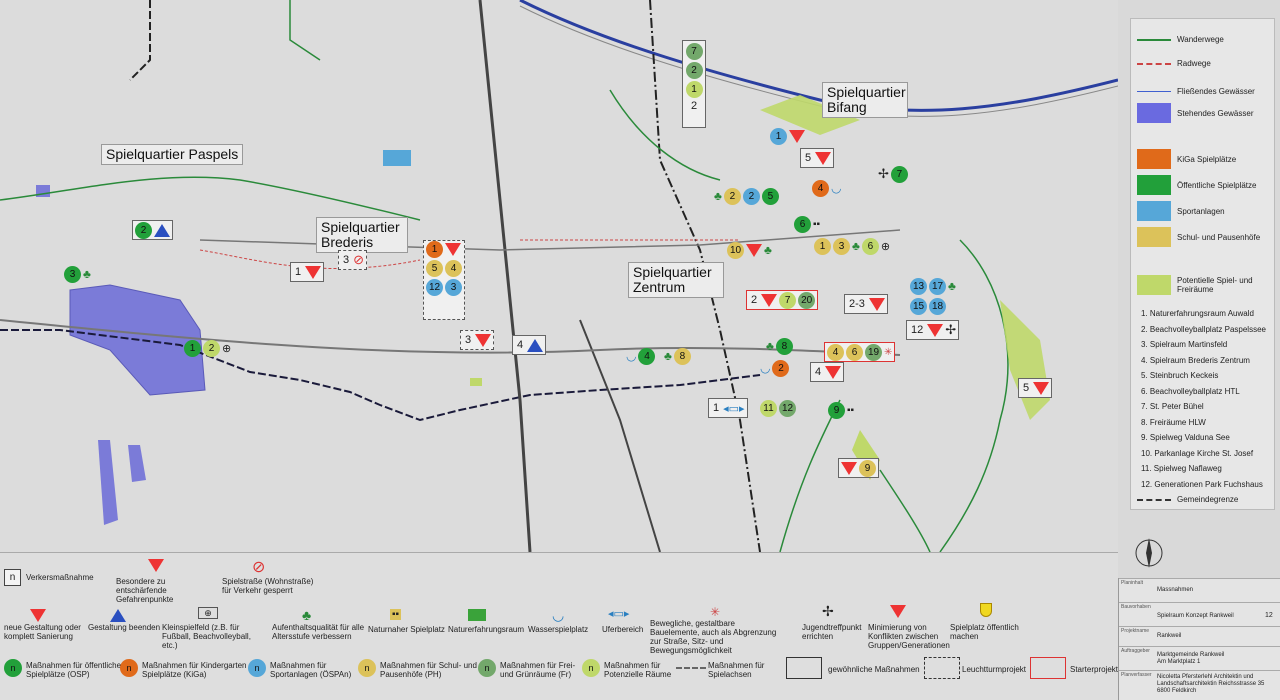  What do you see at coordinates (841, 410) in the screenshot?
I see `marker-group: 9 ▪▪` at bounding box center [841, 410].